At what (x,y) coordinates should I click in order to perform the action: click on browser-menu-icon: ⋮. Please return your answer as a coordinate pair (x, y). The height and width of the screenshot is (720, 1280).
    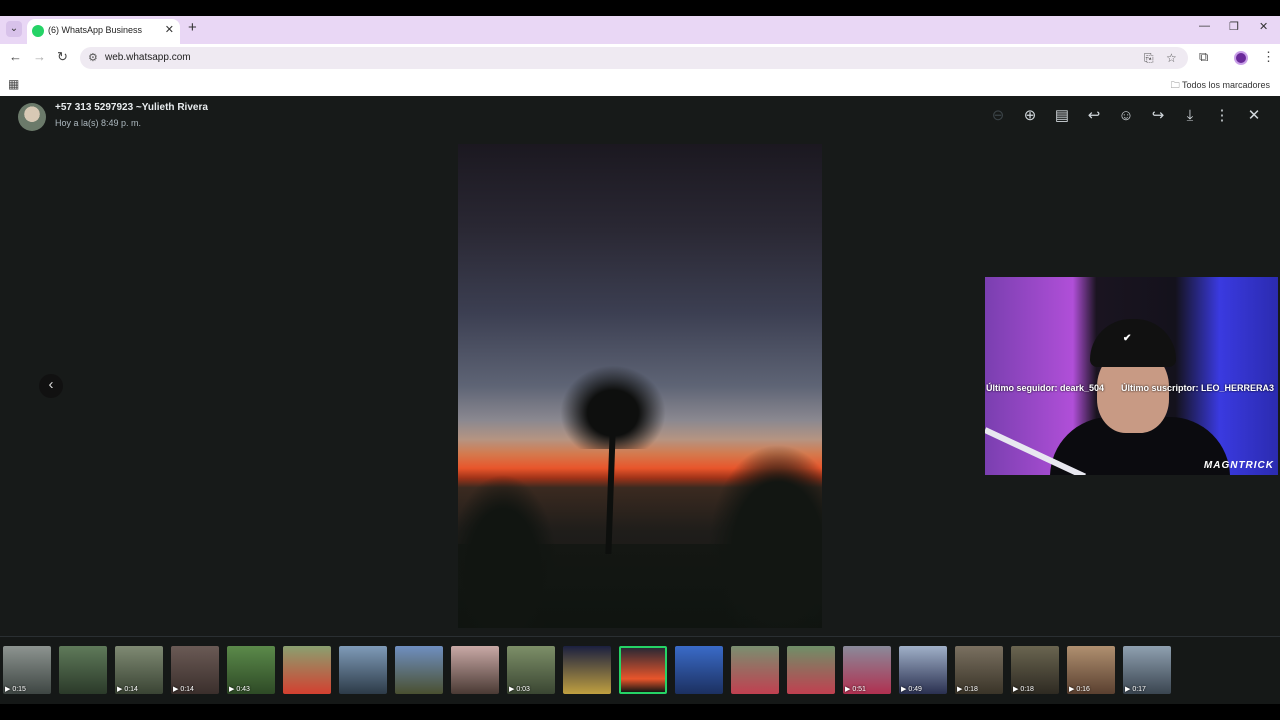
    Looking at the image, I should click on (1268, 57).